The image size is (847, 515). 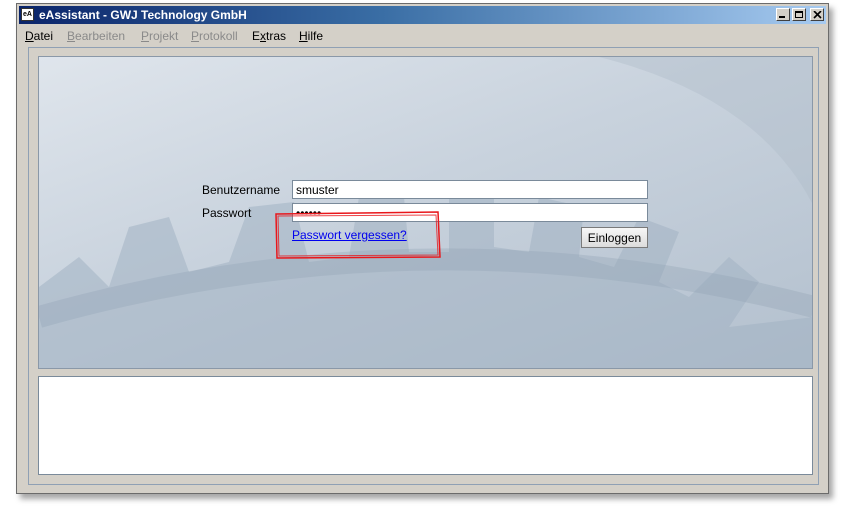 What do you see at coordinates (349, 235) in the screenshot?
I see `forgot-password-link: Passwort vergessen?` at bounding box center [349, 235].